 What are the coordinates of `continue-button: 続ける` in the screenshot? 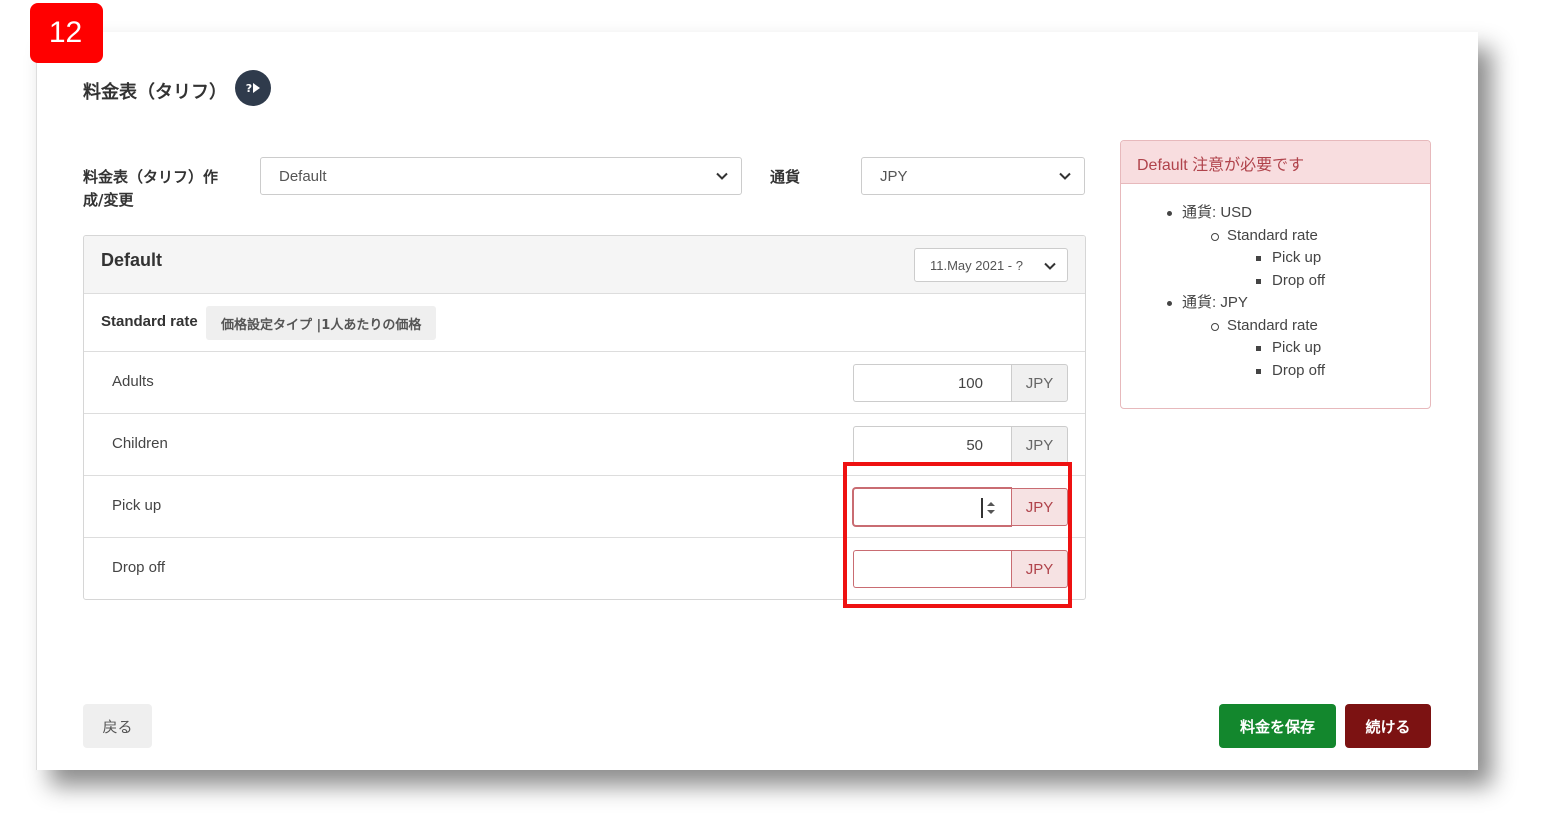 It's located at (1388, 726).